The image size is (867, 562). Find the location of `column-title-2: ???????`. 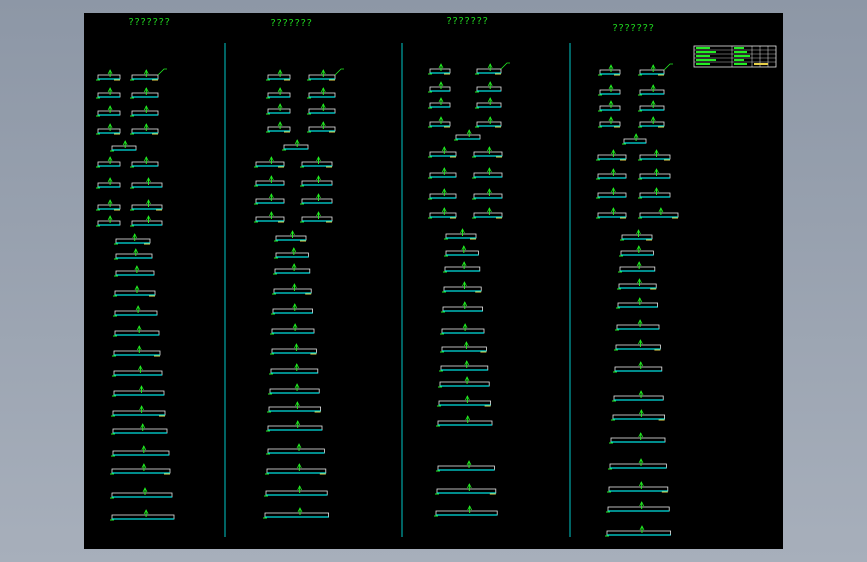

column-title-2: ??????? is located at coordinates (291, 23).